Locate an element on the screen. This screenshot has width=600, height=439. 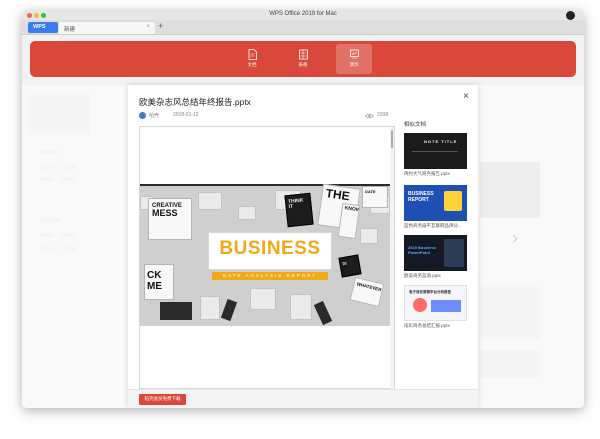
download-button: 稻壳会员免费下载 is located at coordinates (162, 399).